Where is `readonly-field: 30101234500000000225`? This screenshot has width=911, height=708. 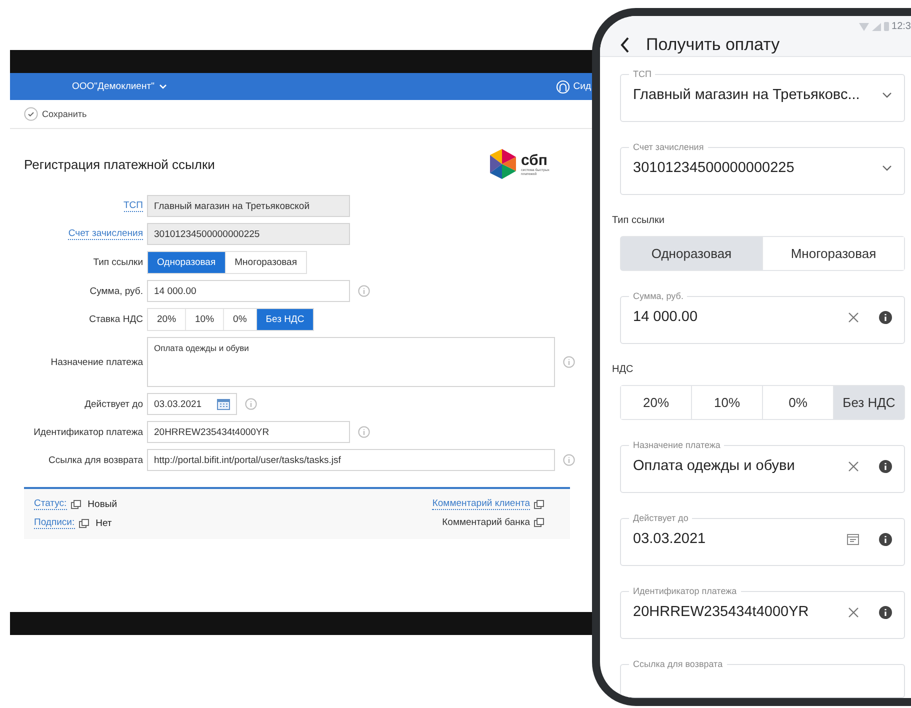 readonly-field: 30101234500000000225 is located at coordinates (248, 234).